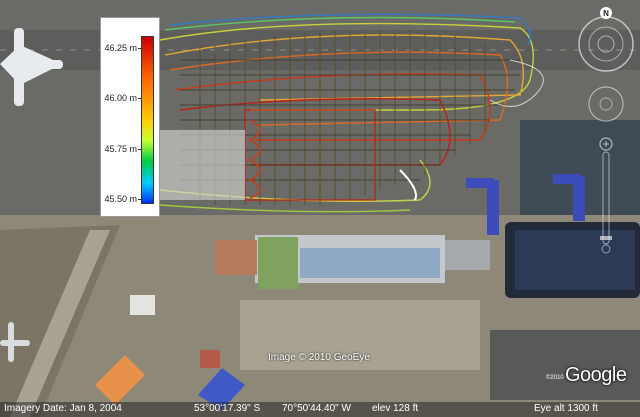  What do you see at coordinates (606, 104) in the screenshot?
I see `move-joystick-icon` at bounding box center [606, 104].